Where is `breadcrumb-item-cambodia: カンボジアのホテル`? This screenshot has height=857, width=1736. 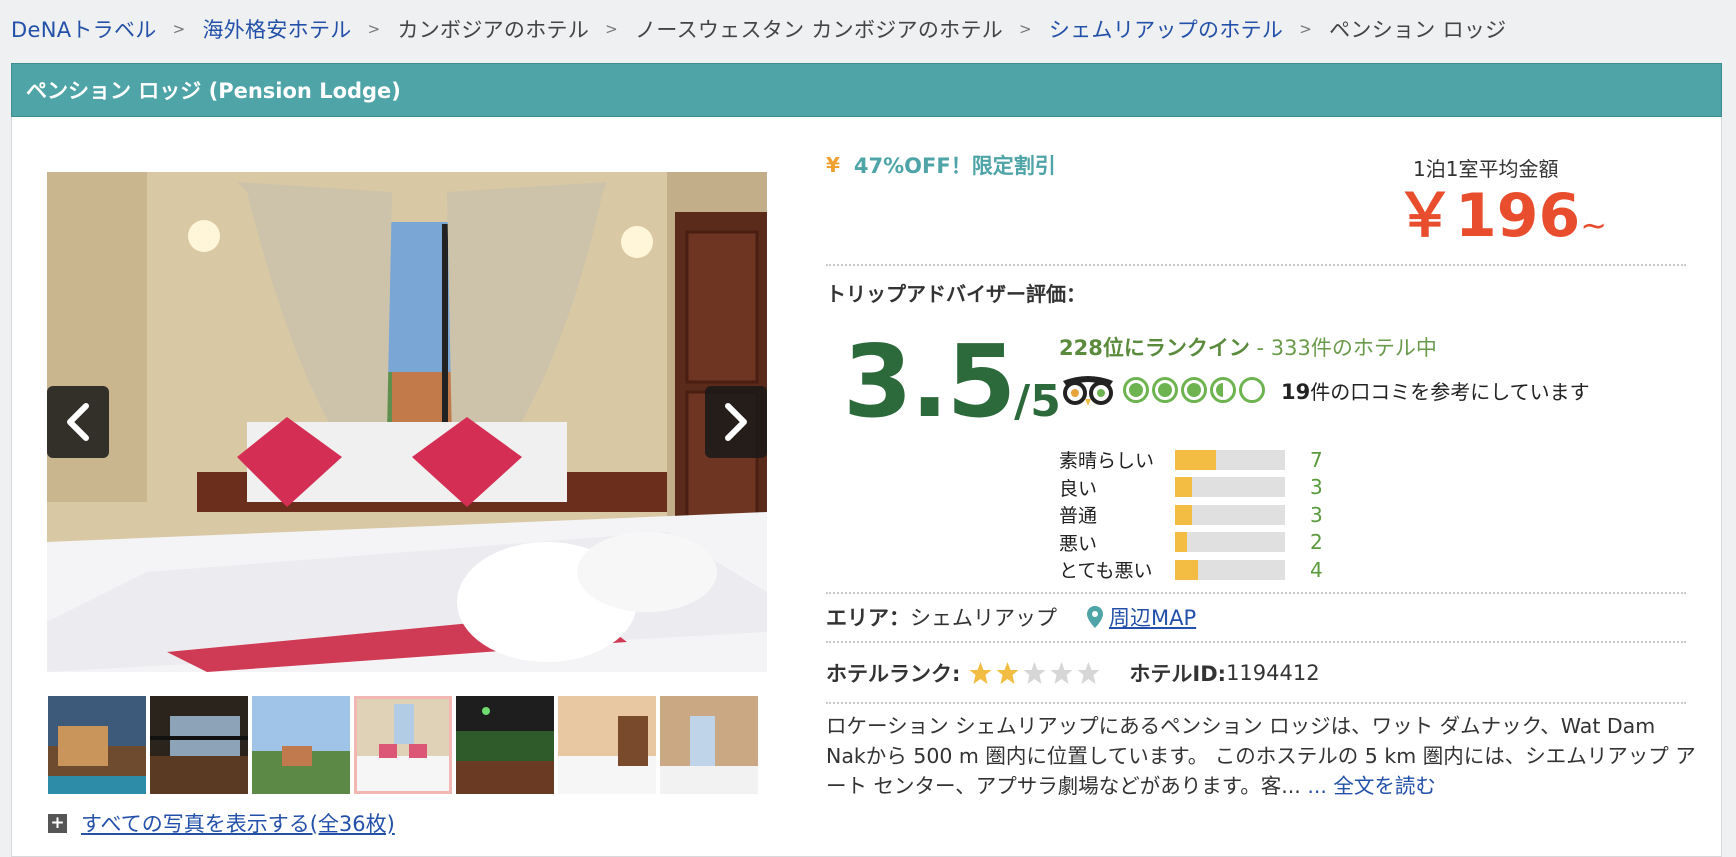
breadcrumb-item-cambodia: カンボジアのホテル is located at coordinates (493, 30).